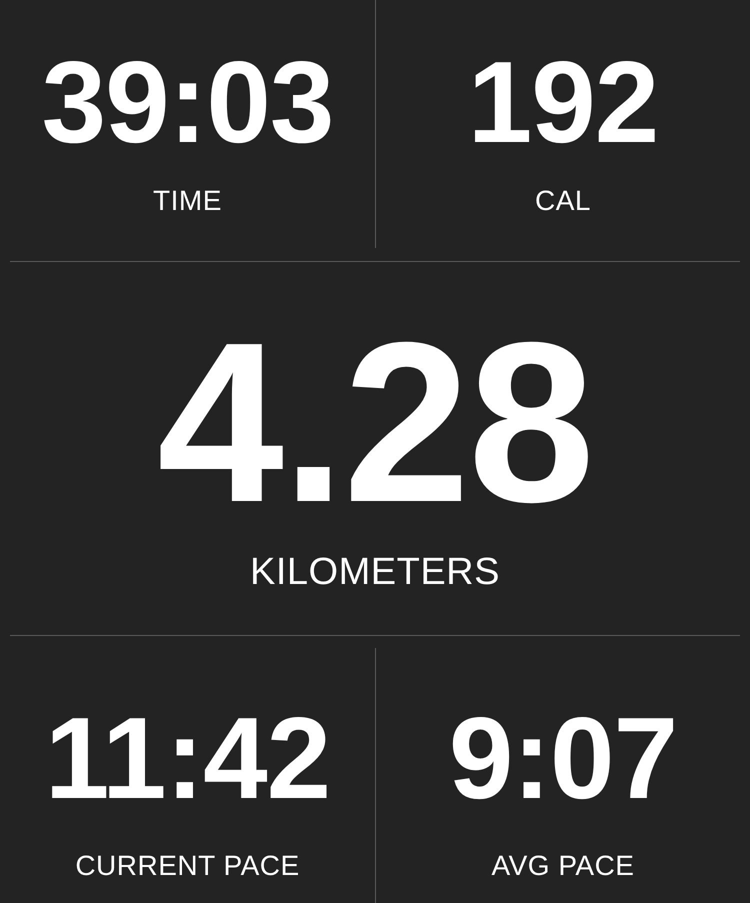 This screenshot has height=903, width=750. What do you see at coordinates (187, 866) in the screenshot?
I see `stat-label: CURRENT PACE` at bounding box center [187, 866].